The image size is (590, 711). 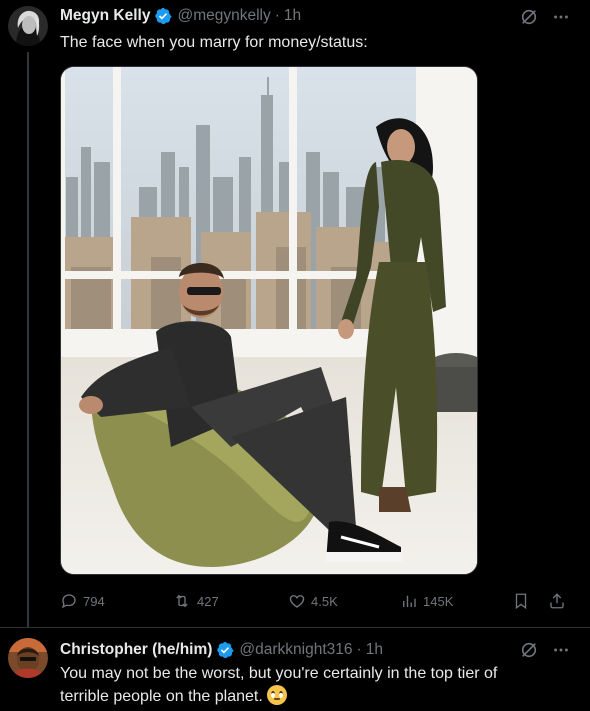 I want to click on reply-count: 794, so click(x=94, y=601).